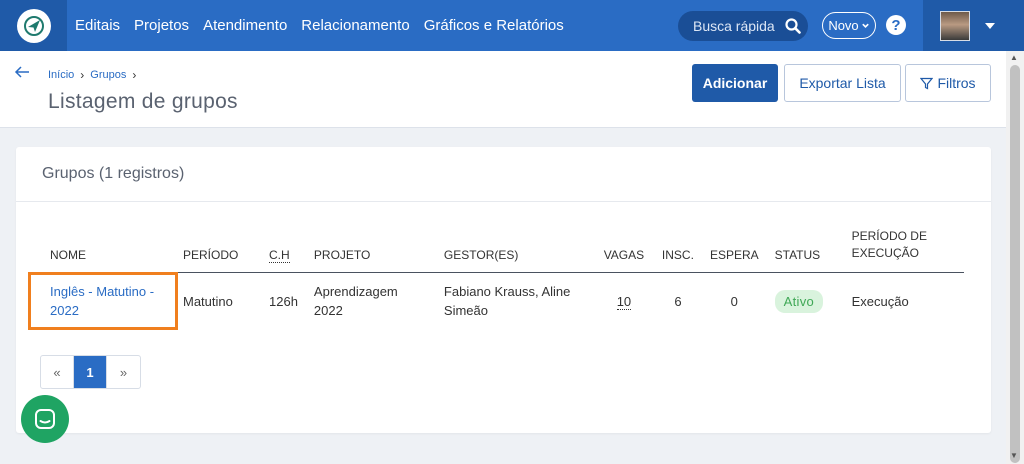  Describe the element at coordinates (799, 301) in the screenshot. I see `status-badge: Ativo` at that location.